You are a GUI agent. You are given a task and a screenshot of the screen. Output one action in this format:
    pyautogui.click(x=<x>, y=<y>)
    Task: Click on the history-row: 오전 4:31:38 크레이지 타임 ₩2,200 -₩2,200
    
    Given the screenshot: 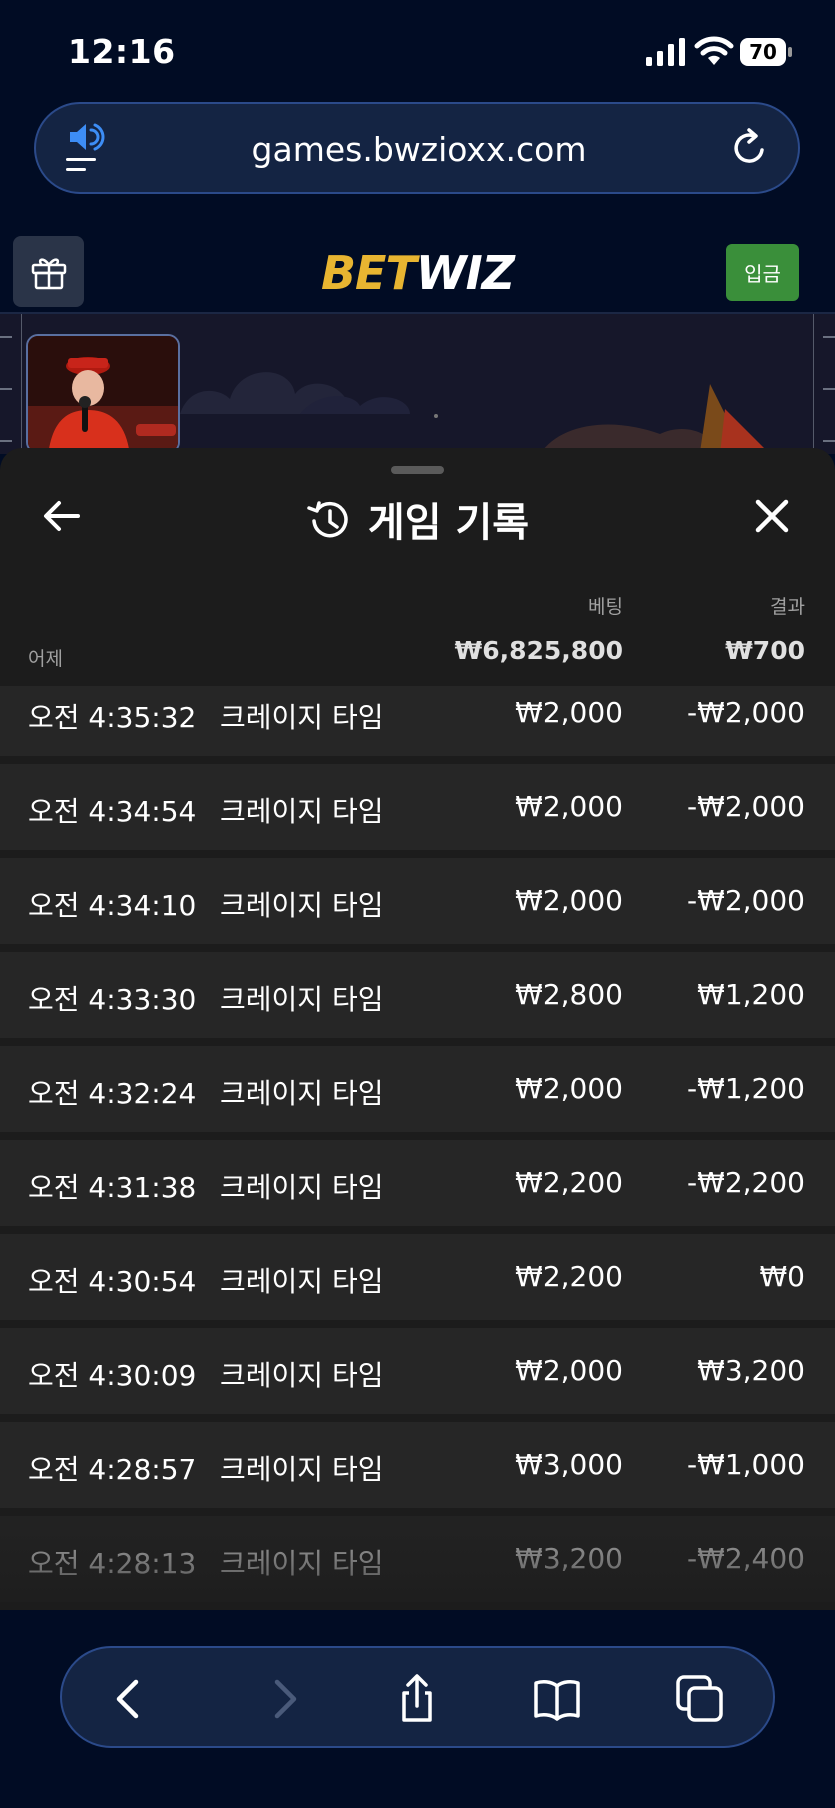 What is the action you would take?
    pyautogui.click(x=417, y=1183)
    